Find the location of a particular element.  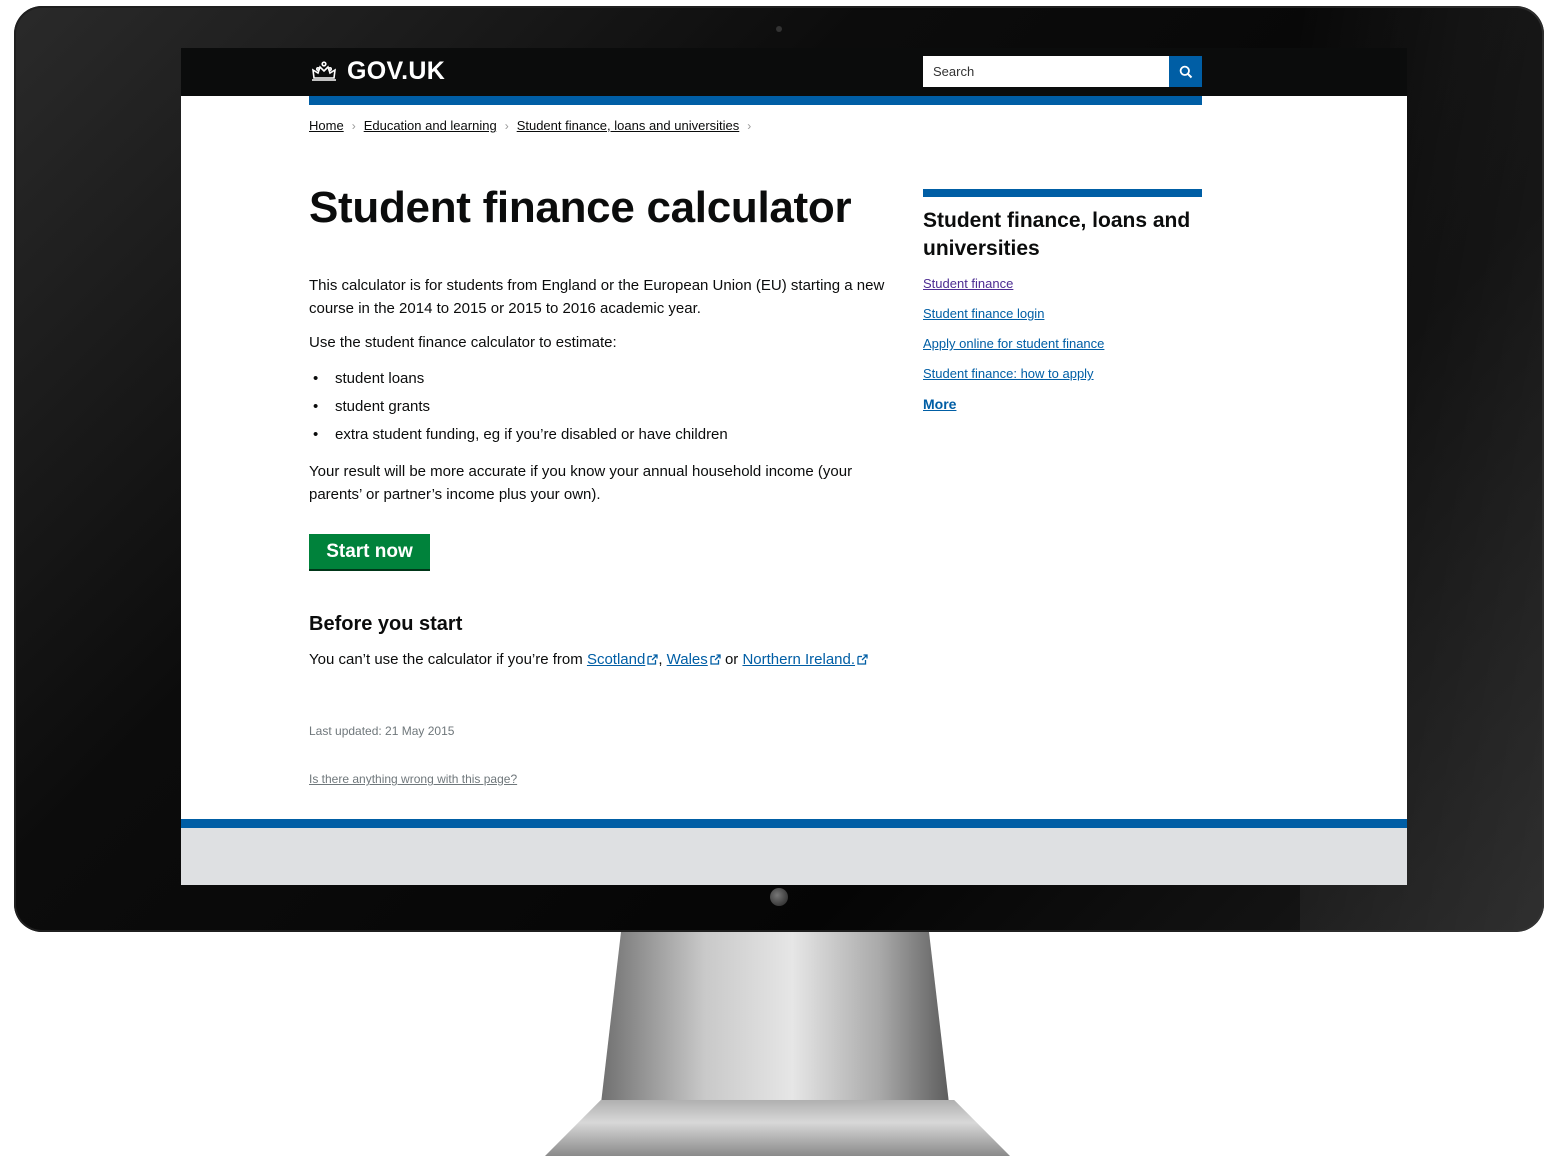

site-search is located at coordinates (1062, 71).